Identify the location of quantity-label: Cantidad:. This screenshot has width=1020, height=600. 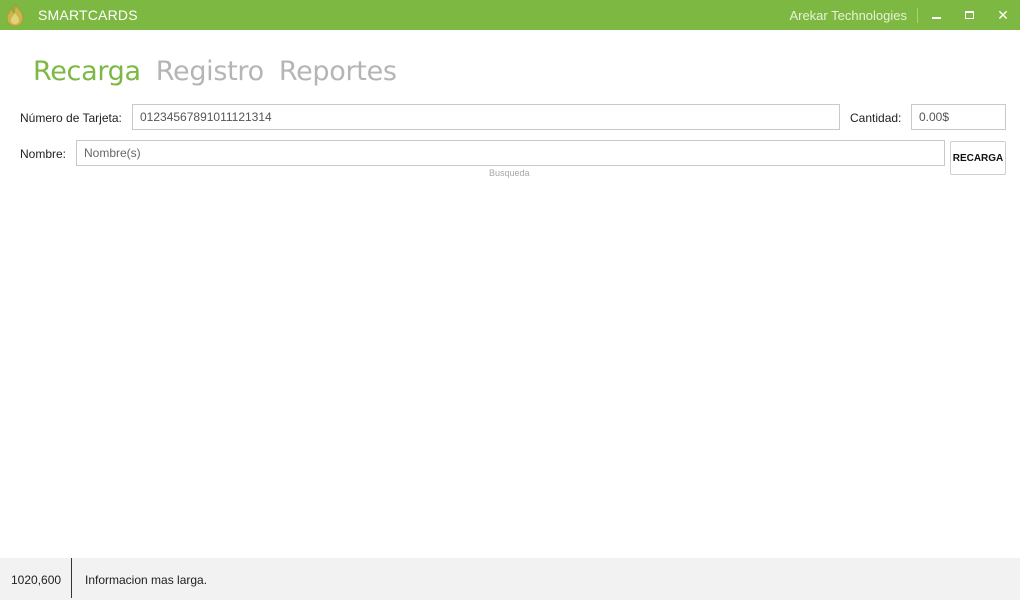
(876, 118).